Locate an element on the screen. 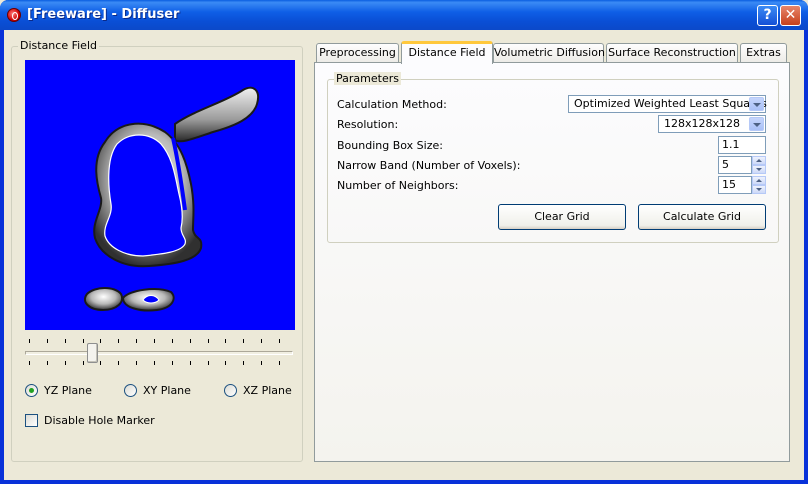  yz-plane-radio-button is located at coordinates (31, 390).